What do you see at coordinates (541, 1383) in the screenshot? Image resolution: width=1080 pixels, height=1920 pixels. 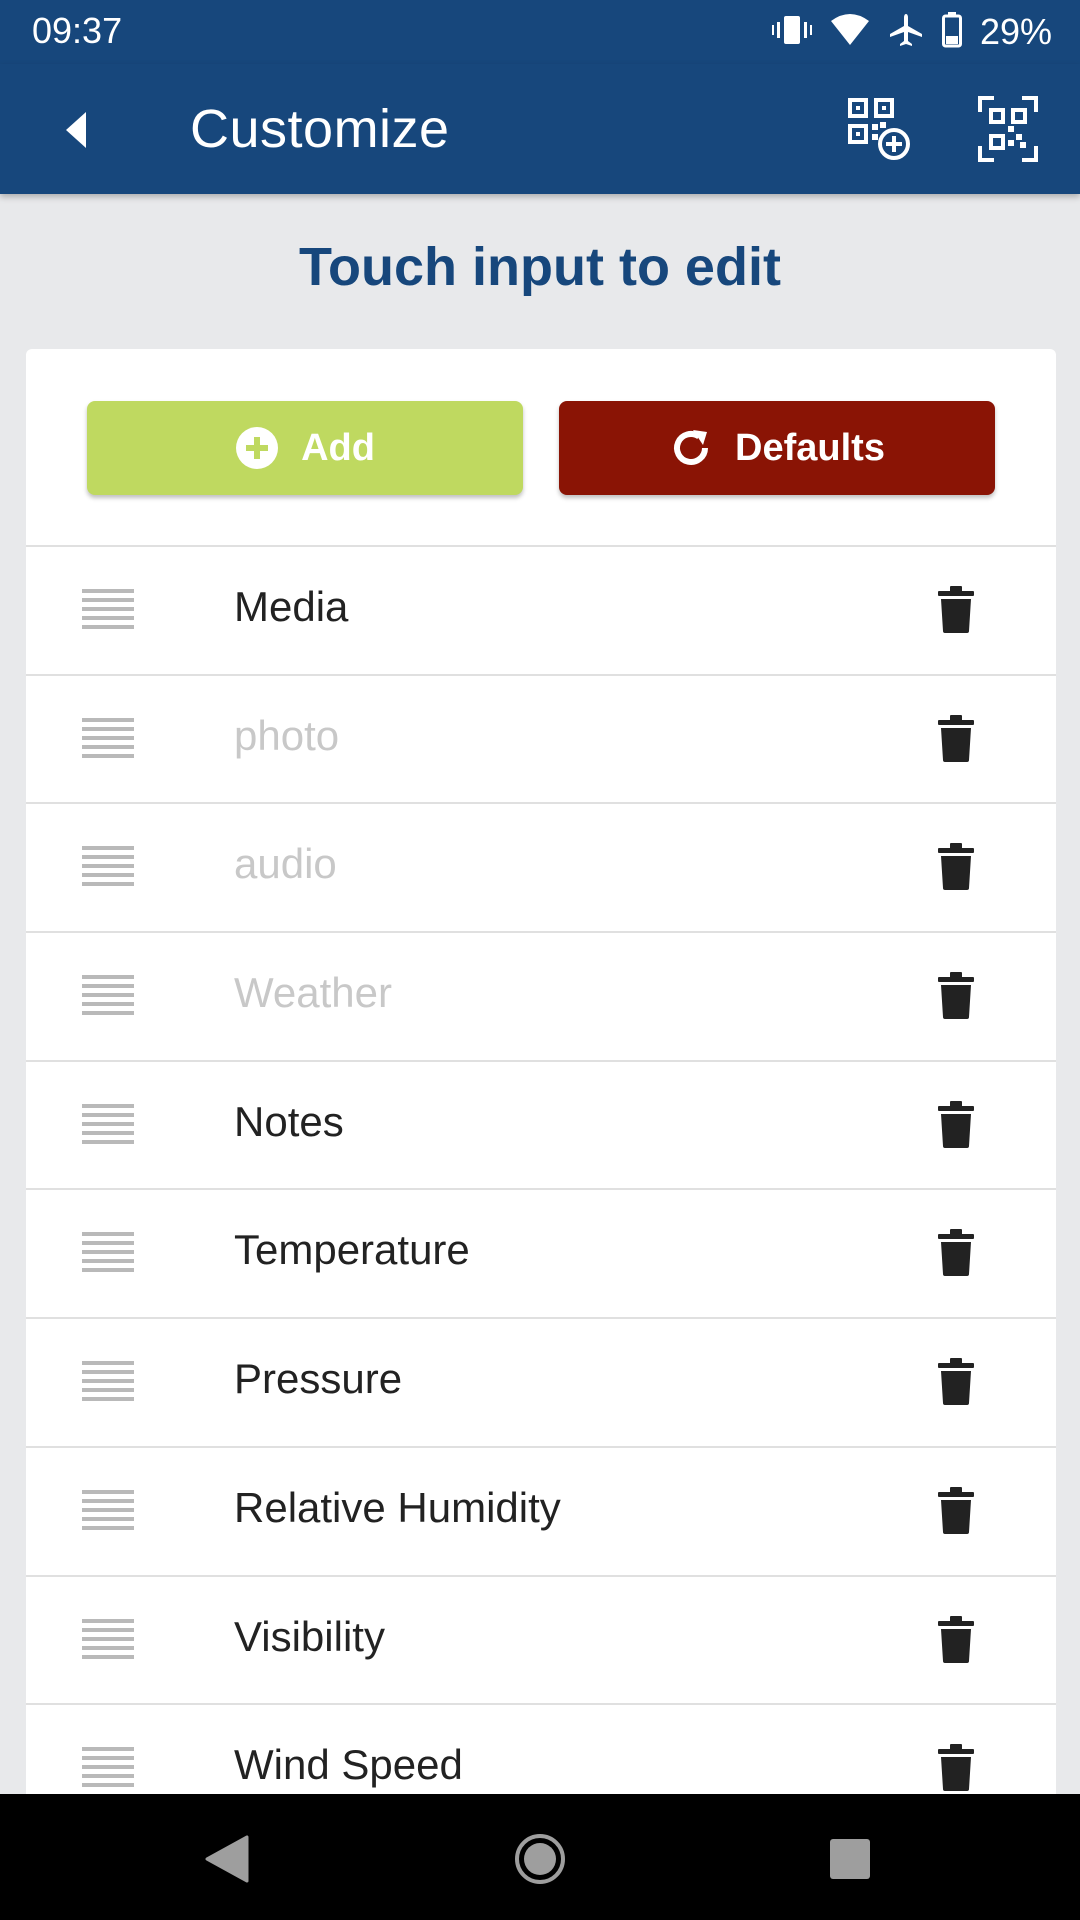 I see `list-item: Pressure` at bounding box center [541, 1383].